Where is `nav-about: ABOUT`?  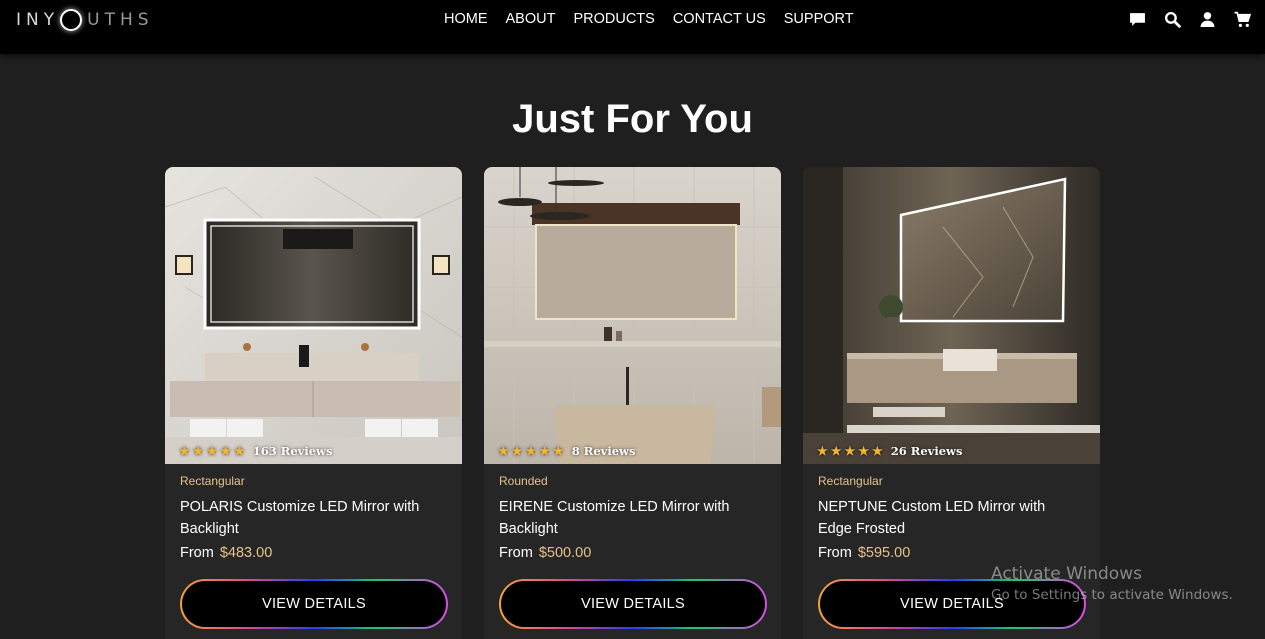 nav-about: ABOUT is located at coordinates (531, 19).